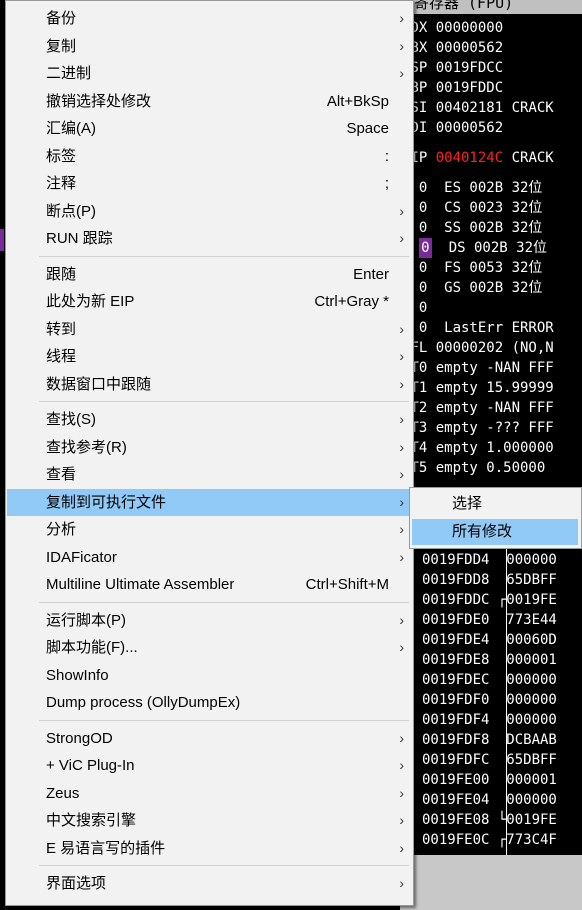  What do you see at coordinates (2, 240) in the screenshot?
I see `breakpoint-marker` at bounding box center [2, 240].